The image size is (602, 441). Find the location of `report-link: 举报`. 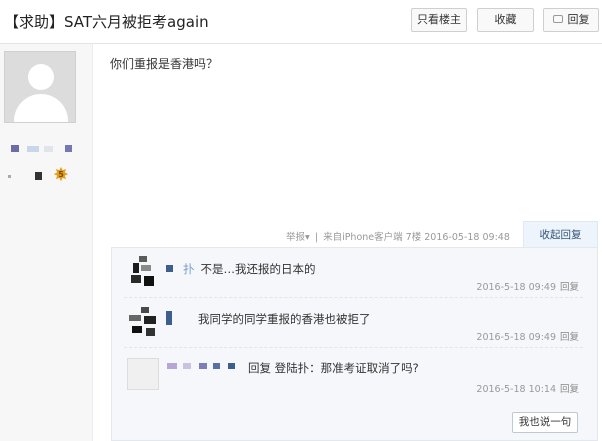

report-link: 举报 is located at coordinates (295, 237).